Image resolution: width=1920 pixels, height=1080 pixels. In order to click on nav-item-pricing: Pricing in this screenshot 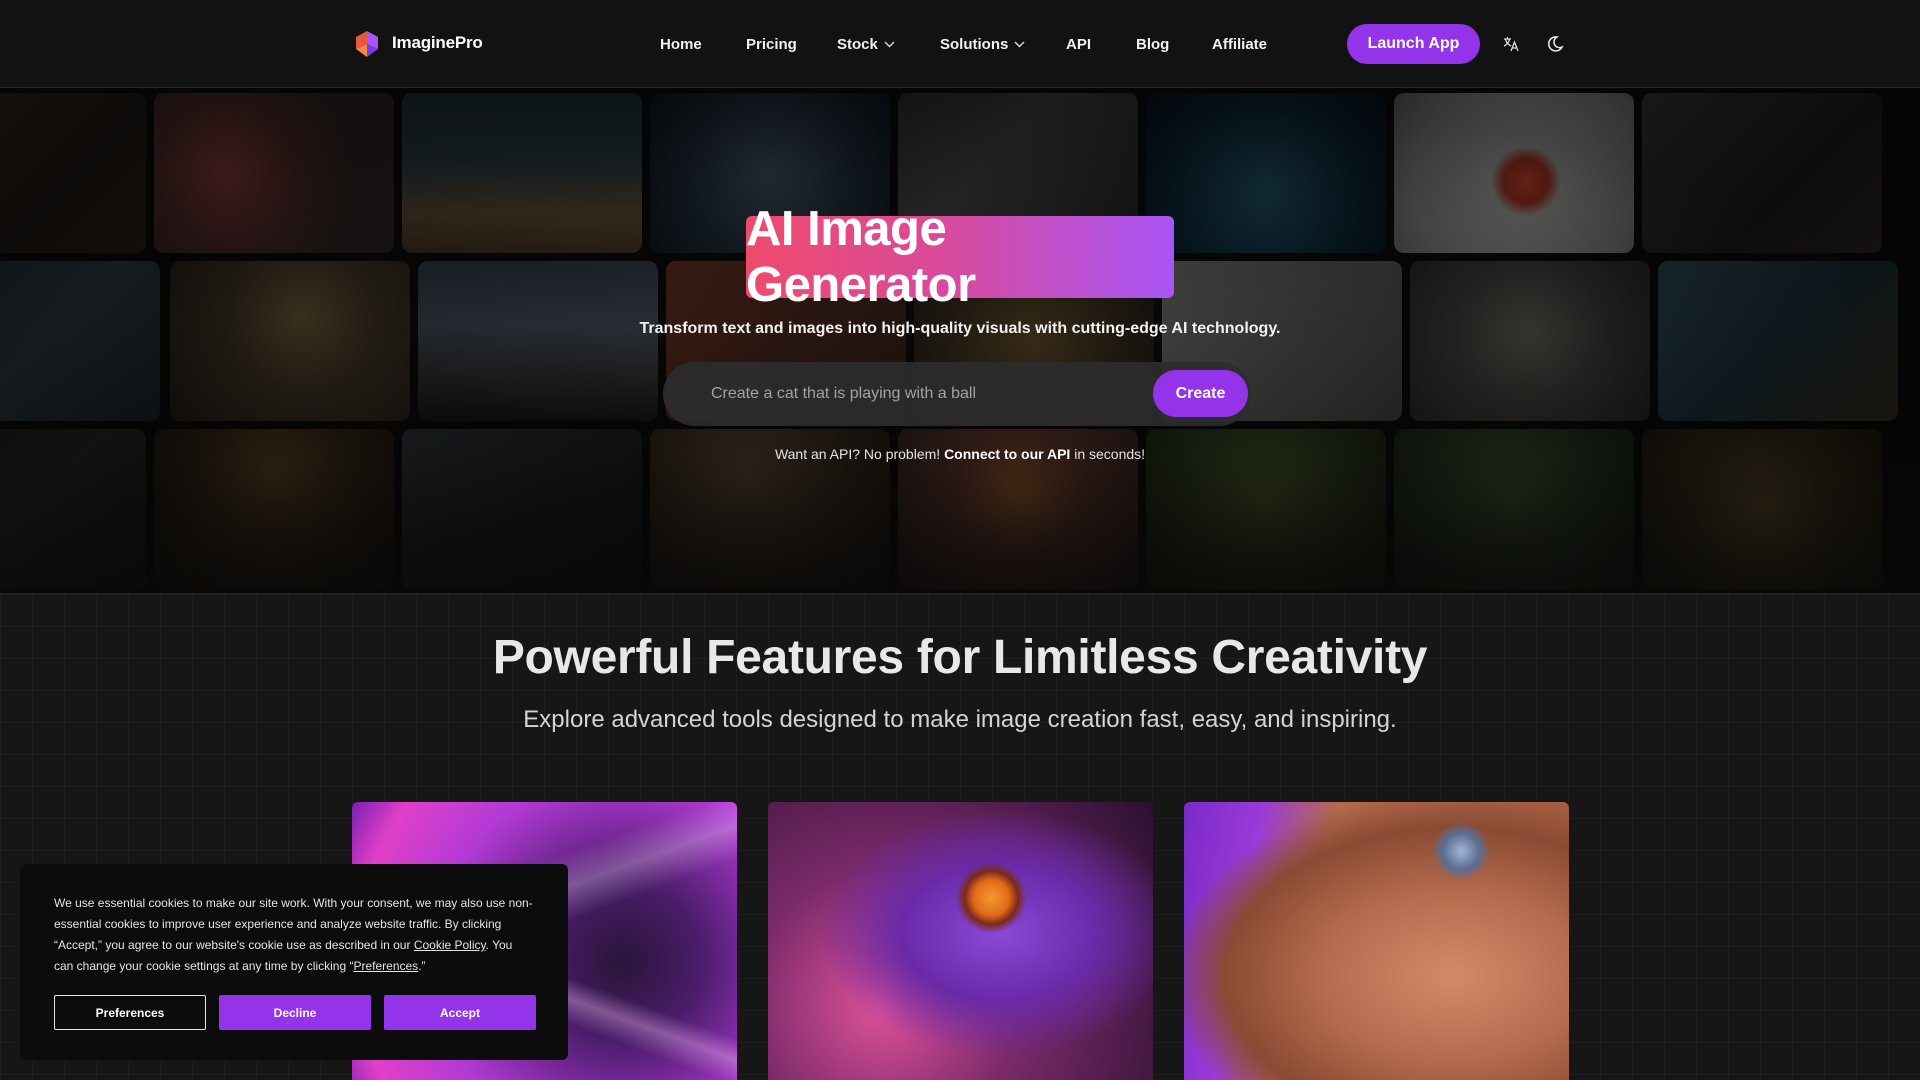, I will do `click(771, 44)`.